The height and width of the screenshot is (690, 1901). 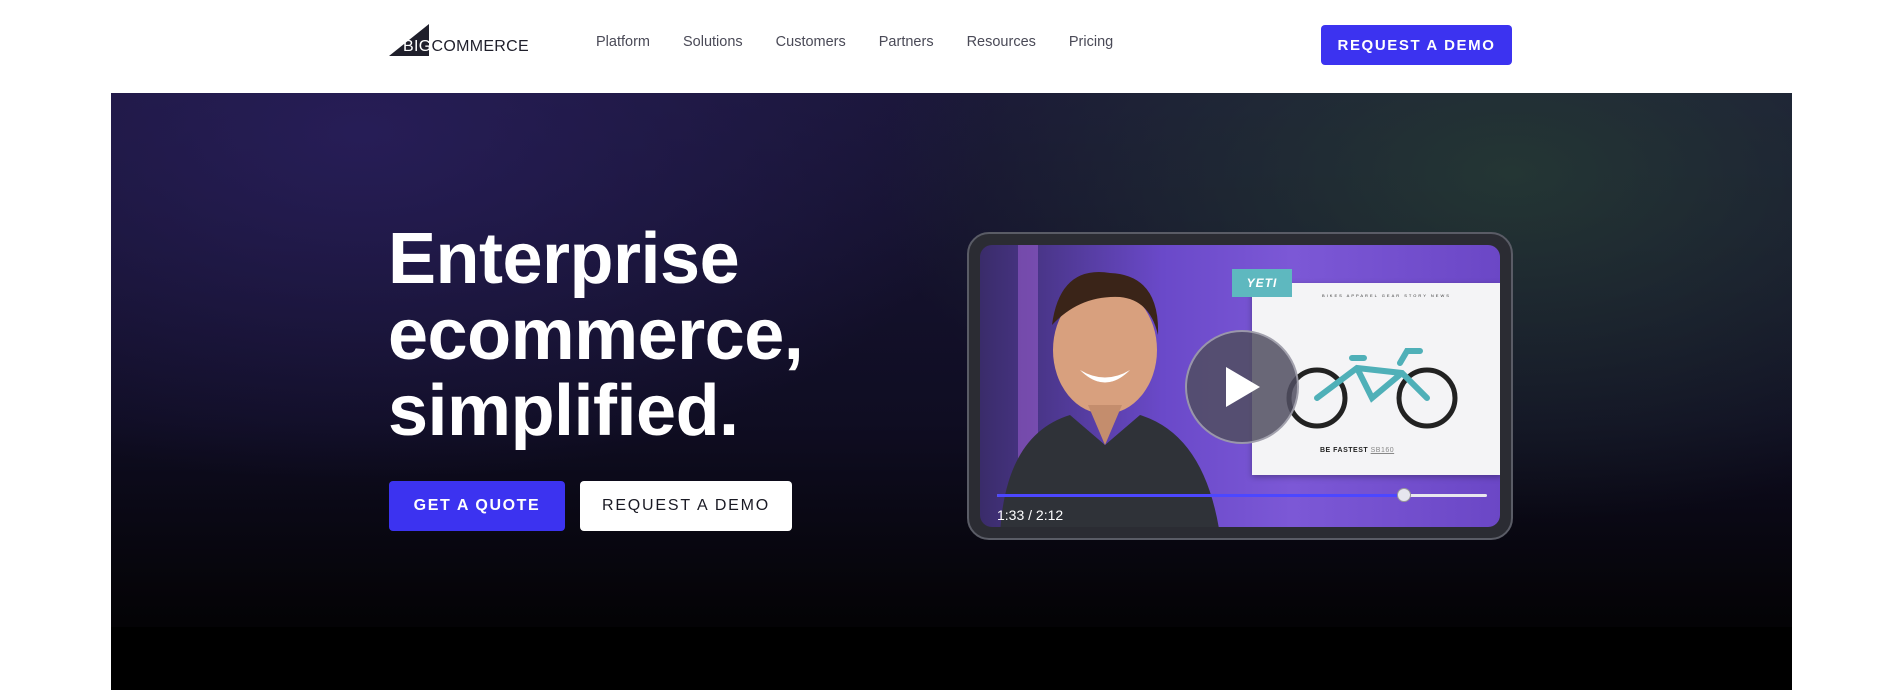 I want to click on video-progress-bar, so click(x=1242, y=495).